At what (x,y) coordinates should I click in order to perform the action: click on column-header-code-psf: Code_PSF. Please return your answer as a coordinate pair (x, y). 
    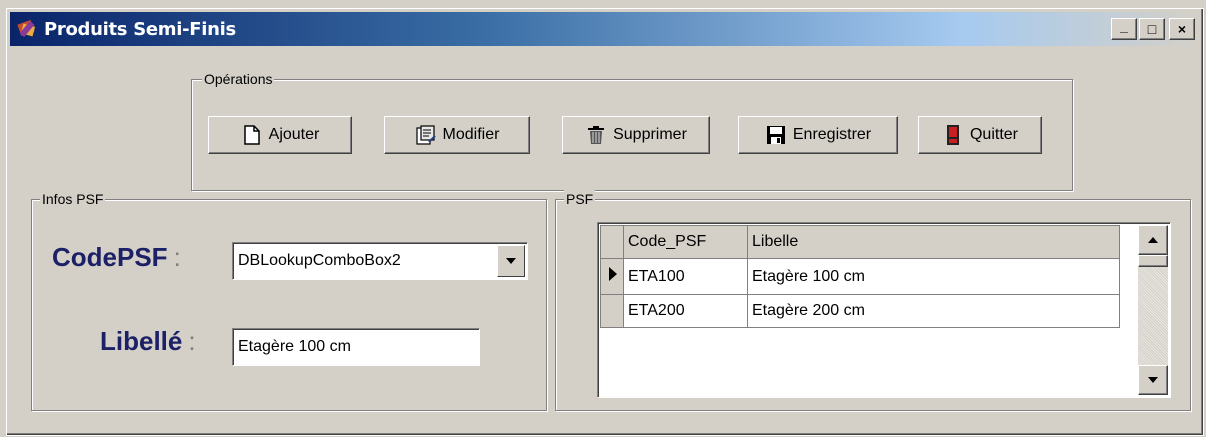
    Looking at the image, I should click on (685, 242).